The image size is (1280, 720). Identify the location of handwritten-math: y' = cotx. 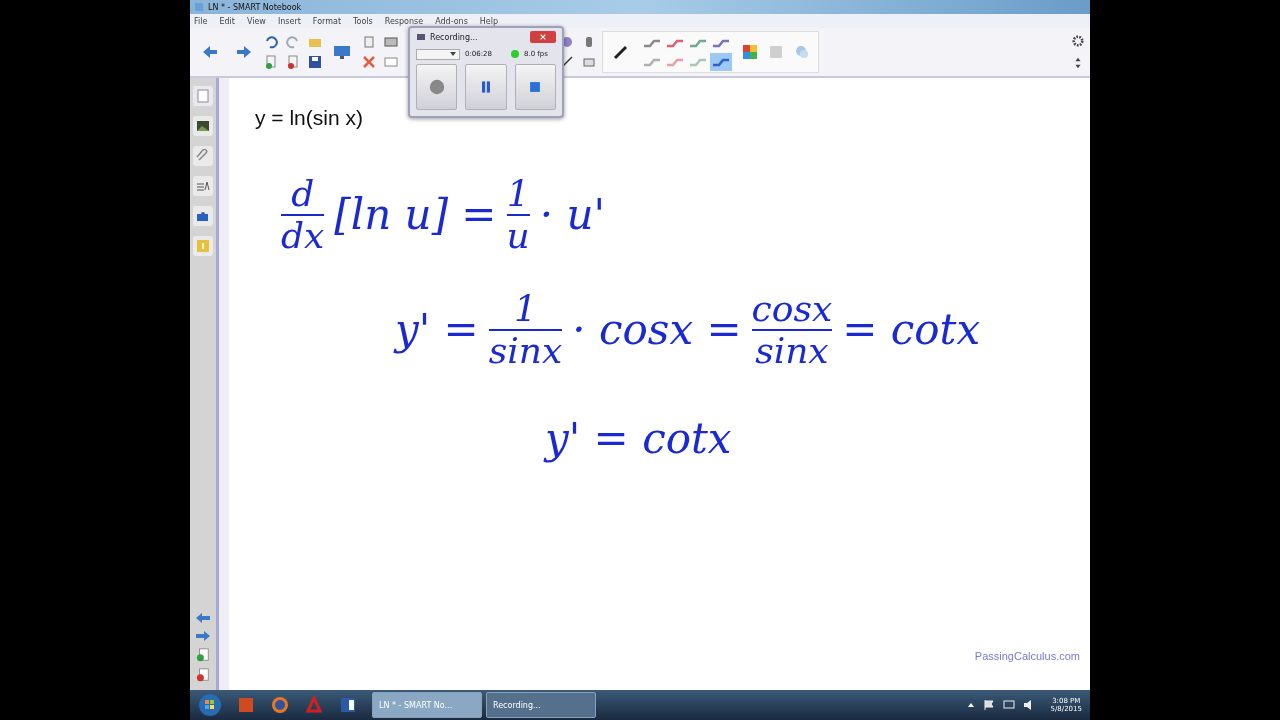
(638, 439).